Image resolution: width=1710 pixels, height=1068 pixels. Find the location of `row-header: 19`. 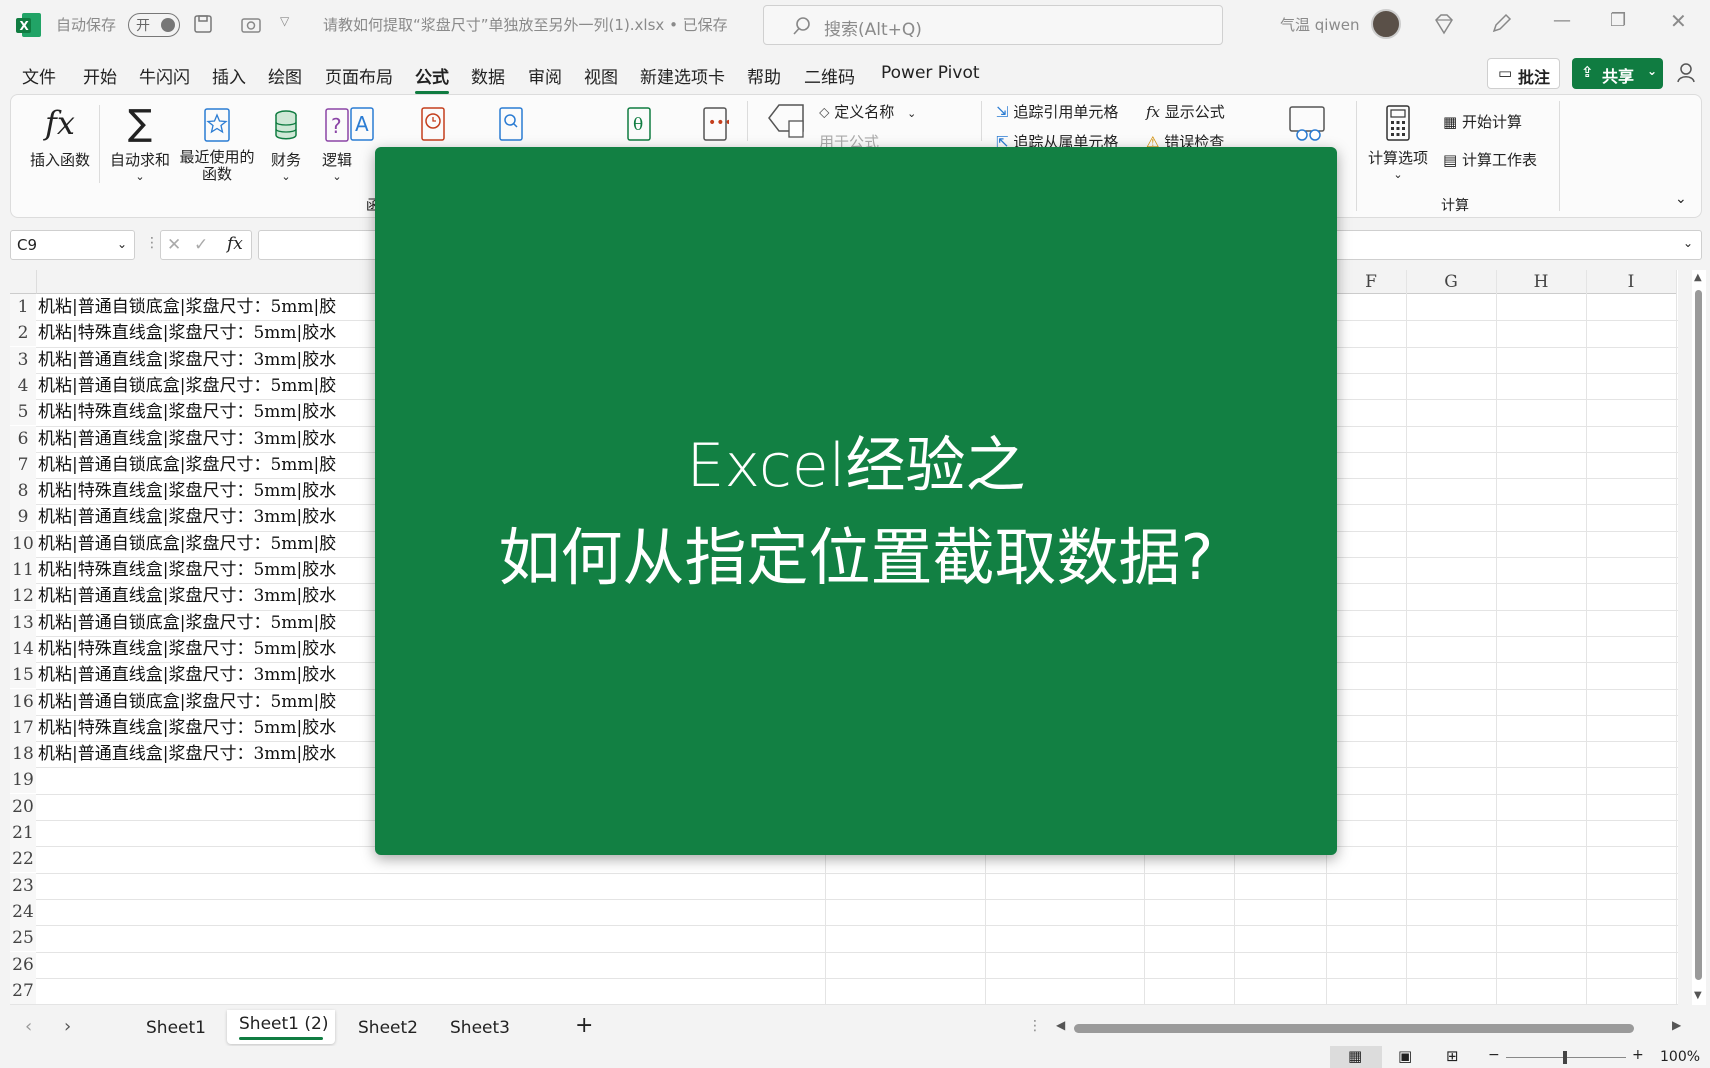

row-header: 19 is located at coordinates (23, 780).